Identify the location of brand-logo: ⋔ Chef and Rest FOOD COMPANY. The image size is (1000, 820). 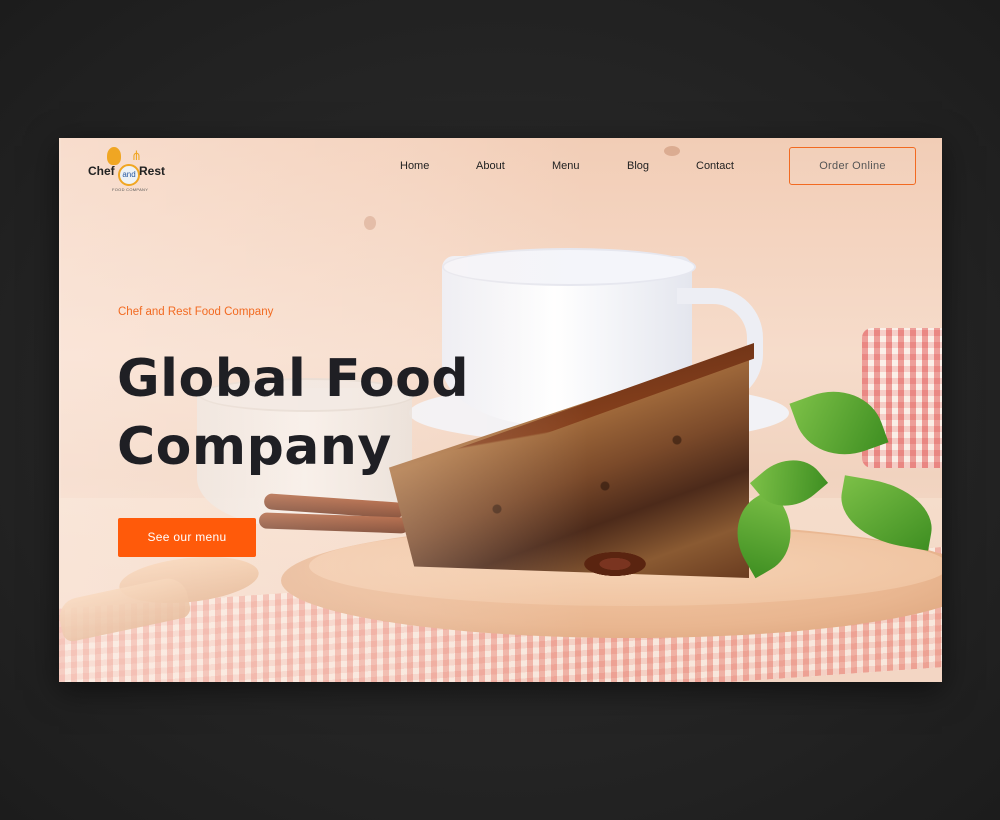
(127, 170).